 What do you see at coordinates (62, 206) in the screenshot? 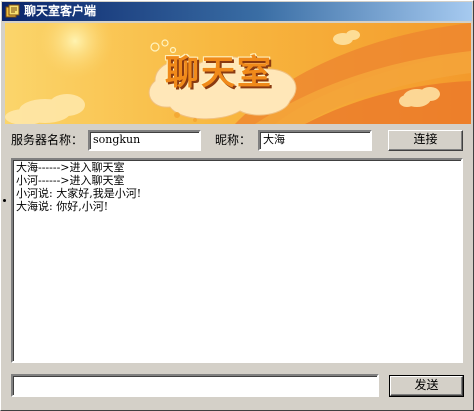
I see `chat-message: 大海说: 你好,小河!` at bounding box center [62, 206].